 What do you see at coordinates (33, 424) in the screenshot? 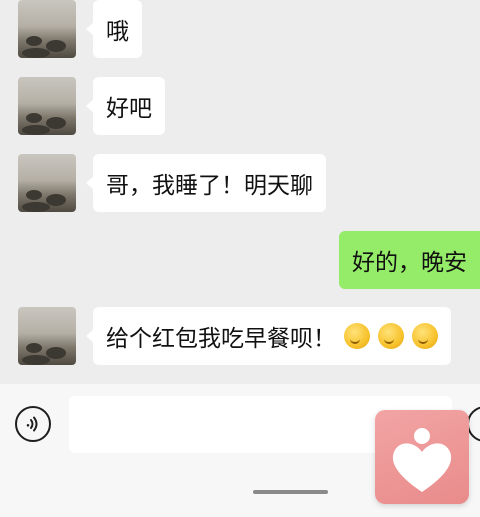
I see `voice-icon` at bounding box center [33, 424].